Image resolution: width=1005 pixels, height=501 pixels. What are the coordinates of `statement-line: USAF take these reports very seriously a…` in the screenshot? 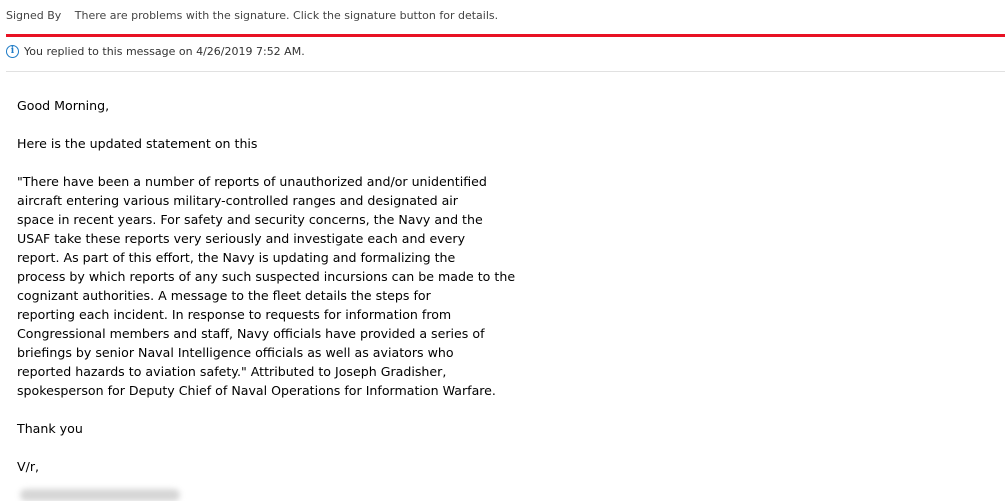 It's located at (241, 238).